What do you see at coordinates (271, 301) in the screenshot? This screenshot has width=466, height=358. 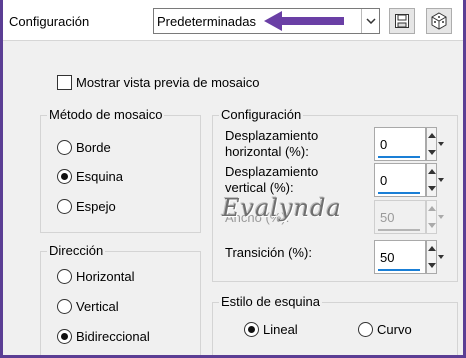 I see `corner-style-legend: Estilo de esquina` at bounding box center [271, 301].